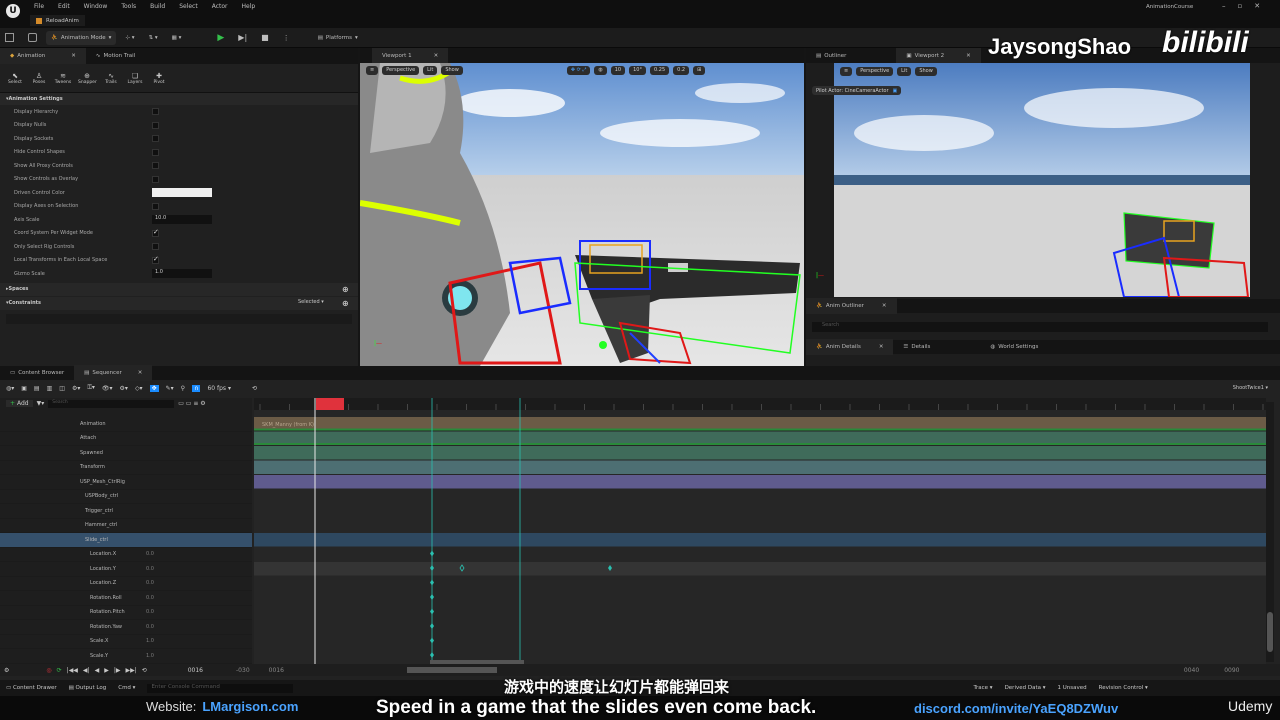 The width and height of the screenshot is (1280, 720). What do you see at coordinates (72, 670) in the screenshot?
I see `go-to-start-icon: |◀◀` at bounding box center [72, 670].